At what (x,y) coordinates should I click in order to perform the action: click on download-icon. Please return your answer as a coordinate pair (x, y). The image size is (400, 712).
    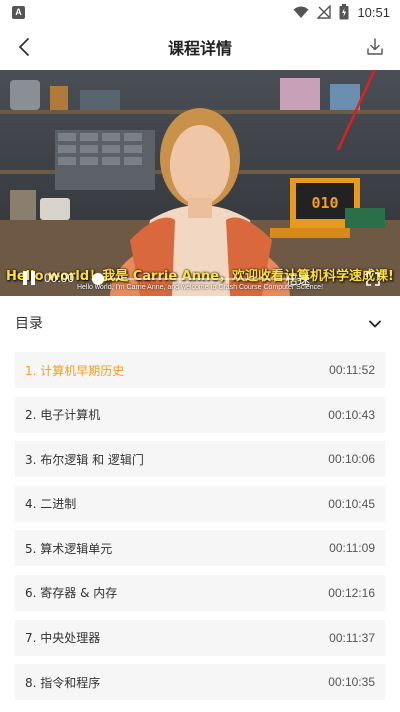
    Looking at the image, I should click on (375, 46).